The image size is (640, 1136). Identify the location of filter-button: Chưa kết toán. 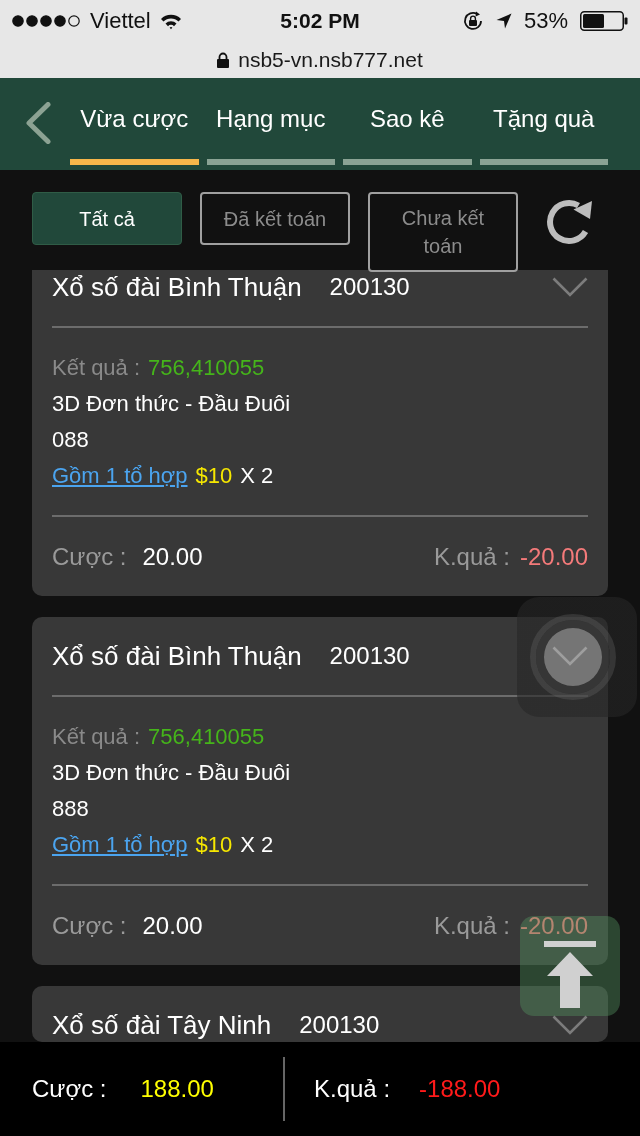
(443, 232).